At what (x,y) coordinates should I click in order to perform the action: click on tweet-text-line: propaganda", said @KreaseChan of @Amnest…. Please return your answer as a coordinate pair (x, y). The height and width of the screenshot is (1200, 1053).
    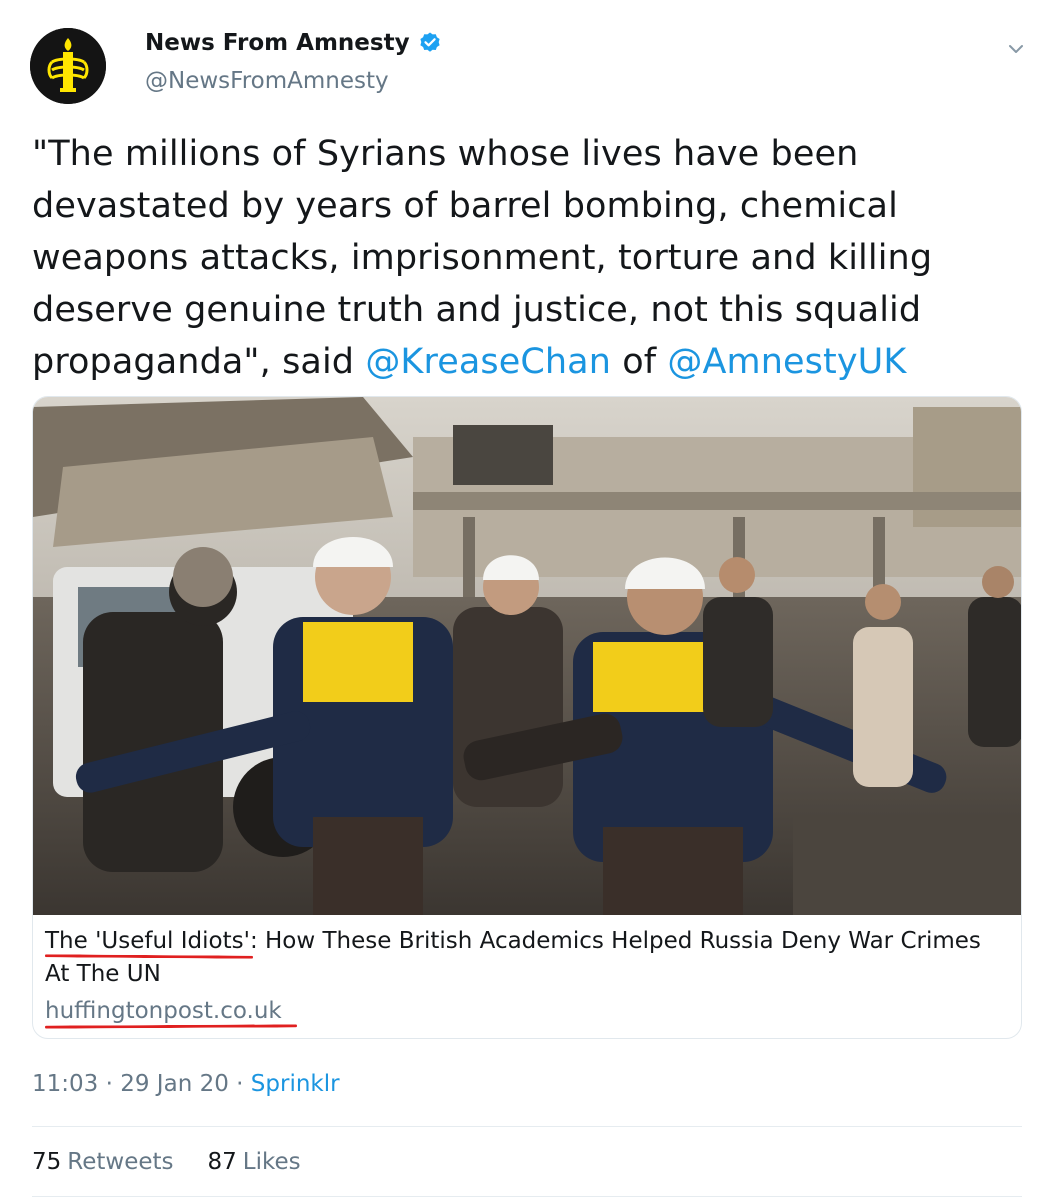
    Looking at the image, I should click on (527, 362).